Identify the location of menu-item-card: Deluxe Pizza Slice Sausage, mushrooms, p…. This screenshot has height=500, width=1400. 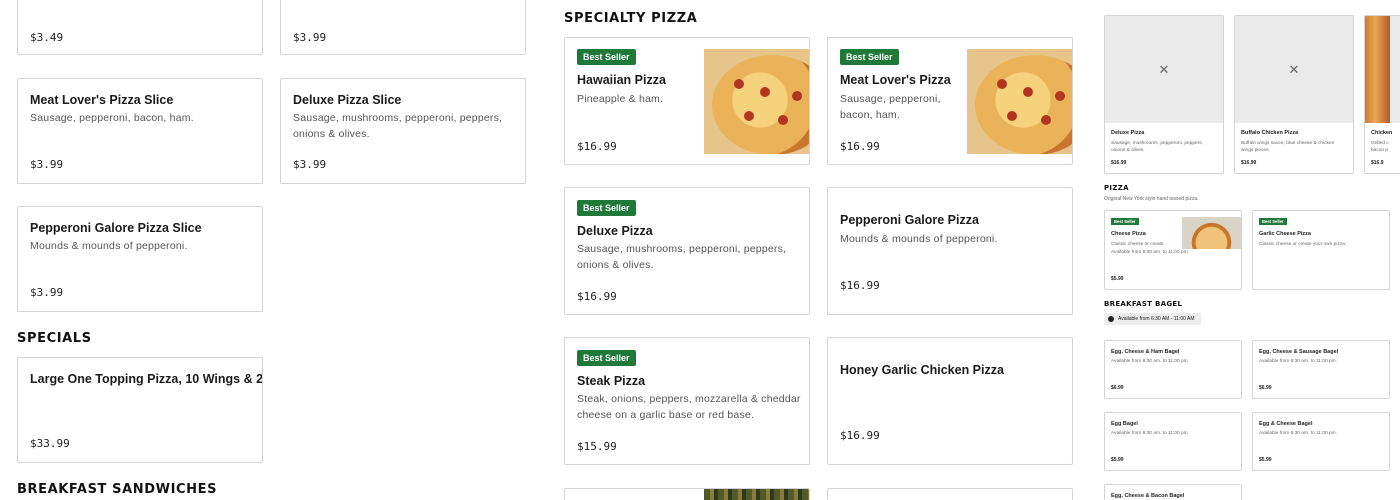
(403, 131).